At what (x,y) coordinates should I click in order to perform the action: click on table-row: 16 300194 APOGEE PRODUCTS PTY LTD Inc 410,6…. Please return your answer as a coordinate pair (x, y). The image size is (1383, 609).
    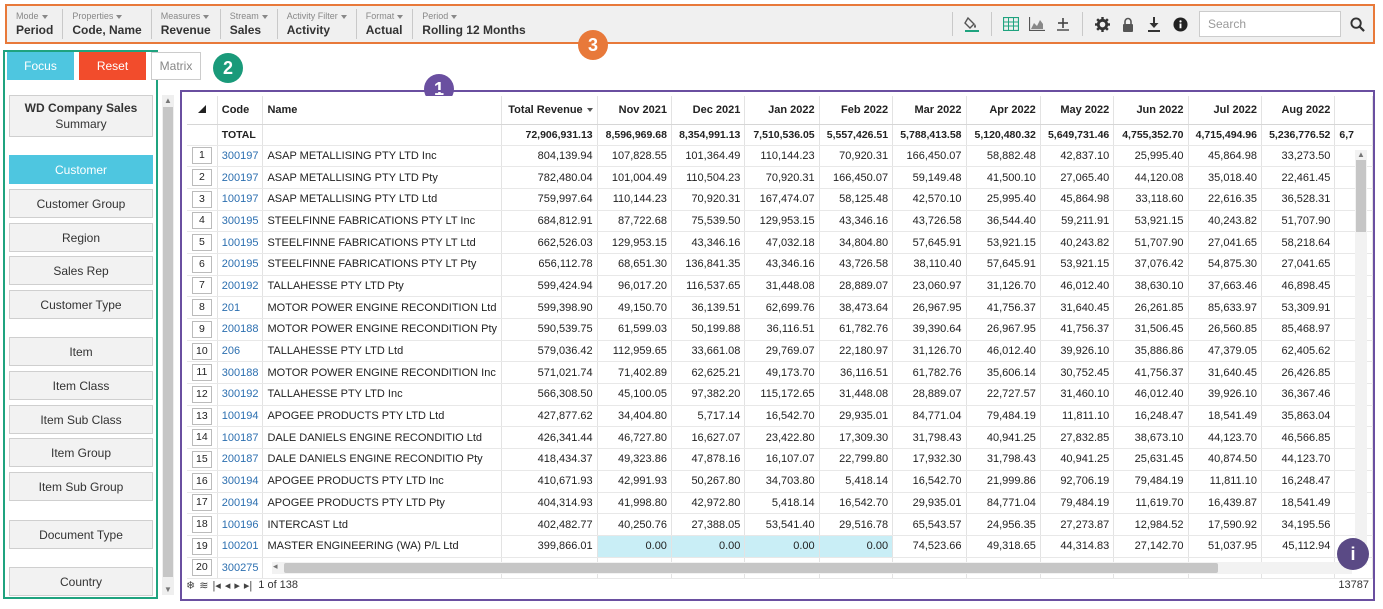
    Looking at the image, I should click on (780, 481).